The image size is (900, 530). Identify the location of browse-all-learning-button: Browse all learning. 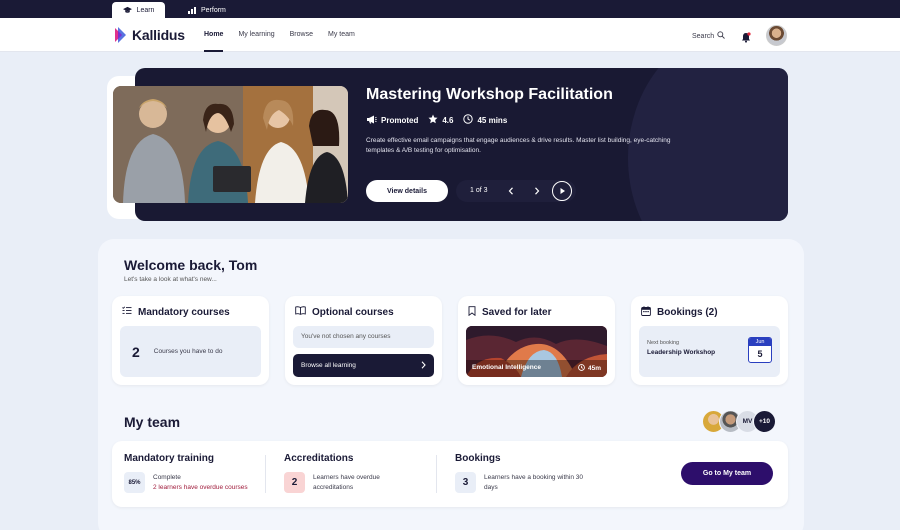
(363, 365).